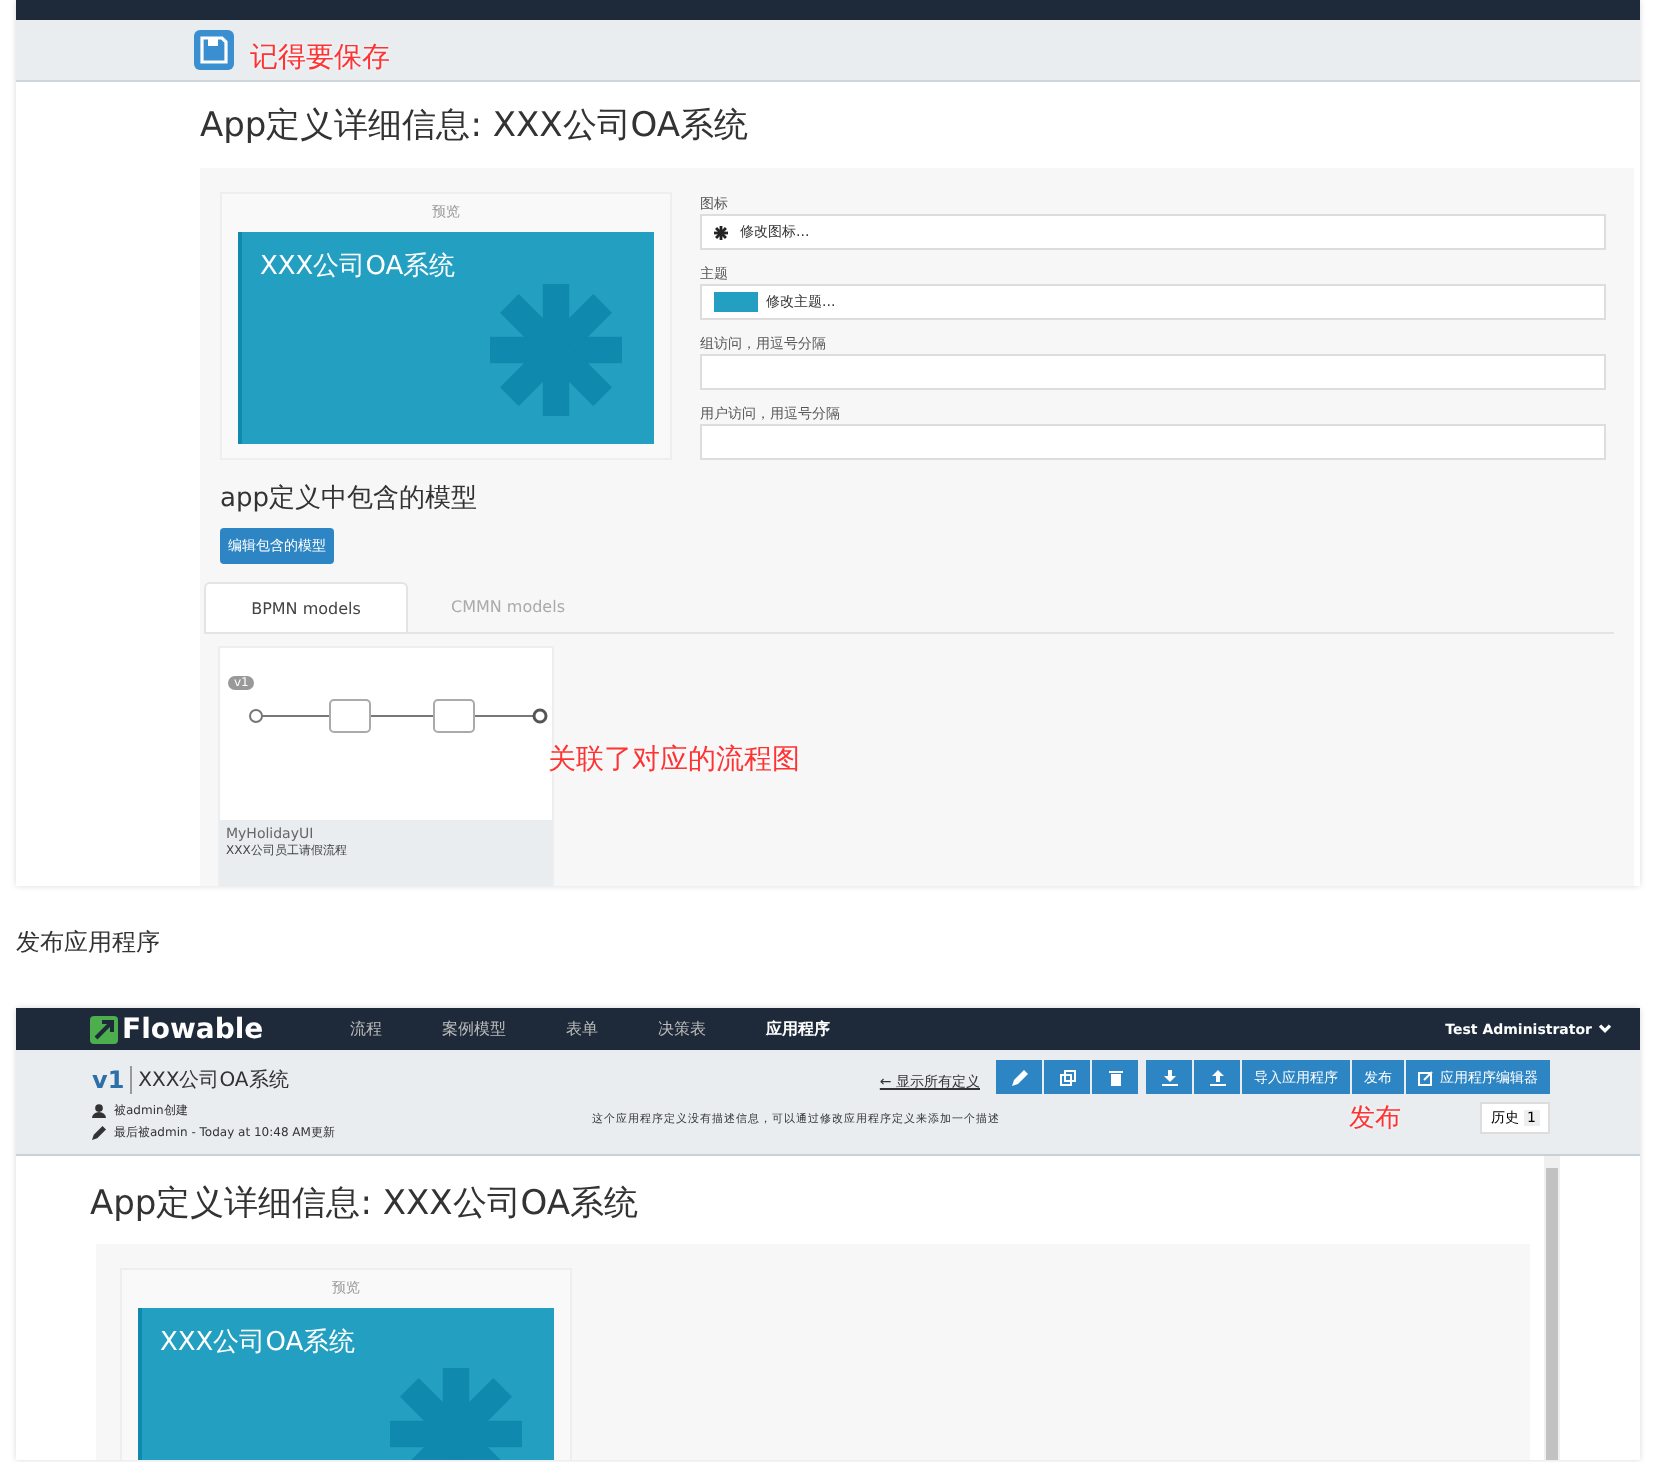 Image resolution: width=1656 pixels, height=1462 pixels. I want to click on edit-icon, so click(1426, 1077).